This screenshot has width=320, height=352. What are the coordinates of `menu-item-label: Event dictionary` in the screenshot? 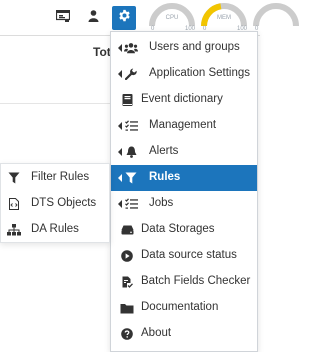 It's located at (182, 99).